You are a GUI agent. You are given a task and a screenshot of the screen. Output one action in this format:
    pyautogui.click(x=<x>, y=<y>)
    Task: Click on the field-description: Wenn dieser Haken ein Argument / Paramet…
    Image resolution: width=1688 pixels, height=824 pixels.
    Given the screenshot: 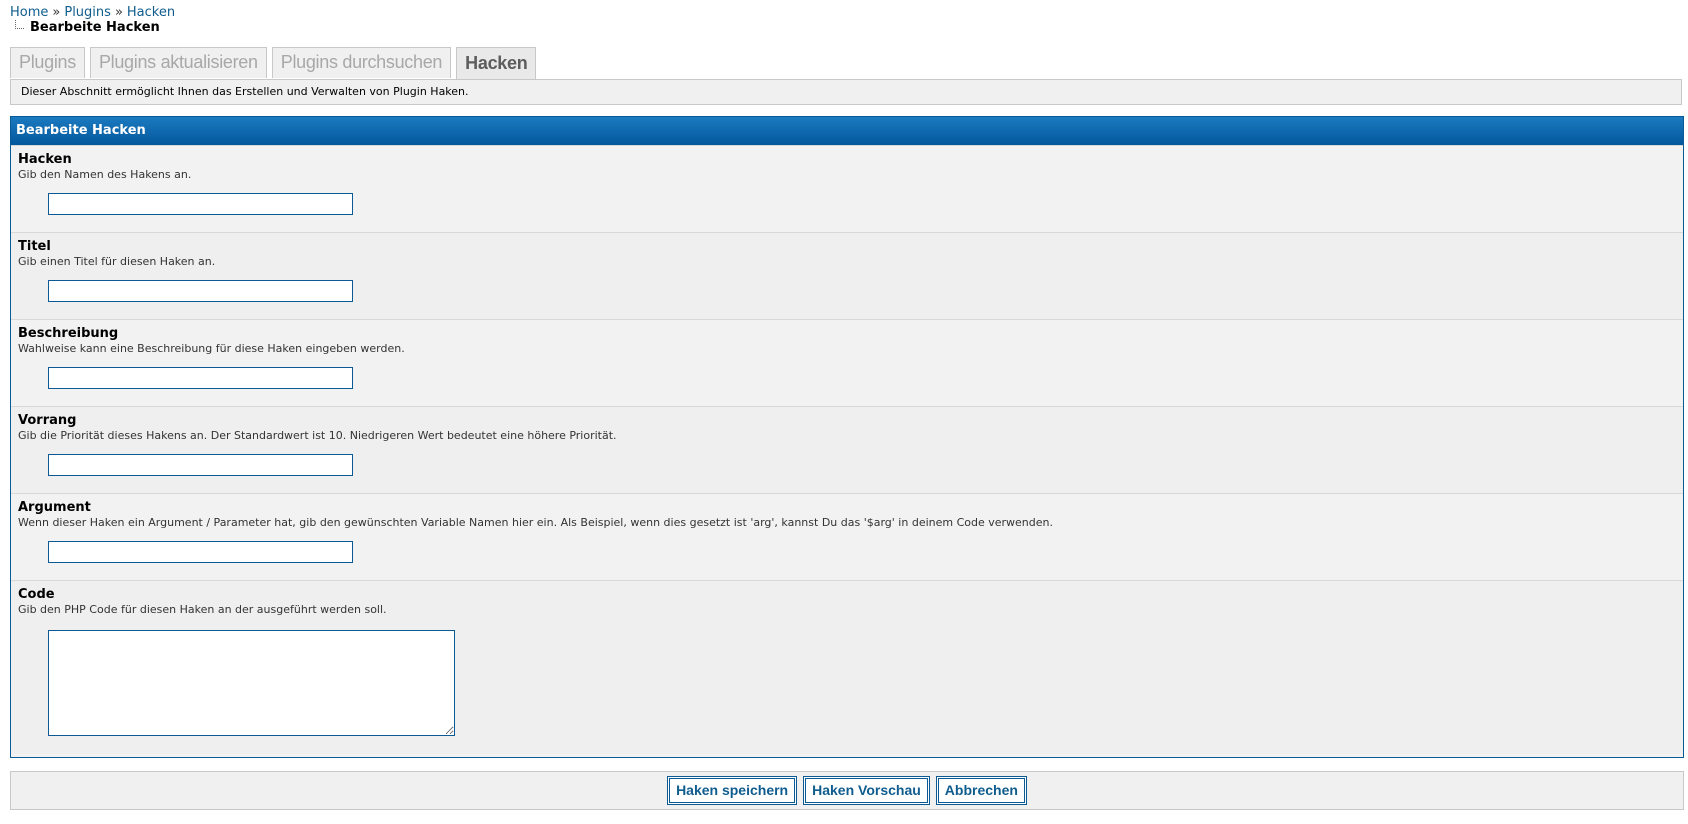 What is the action you would take?
    pyautogui.click(x=535, y=522)
    